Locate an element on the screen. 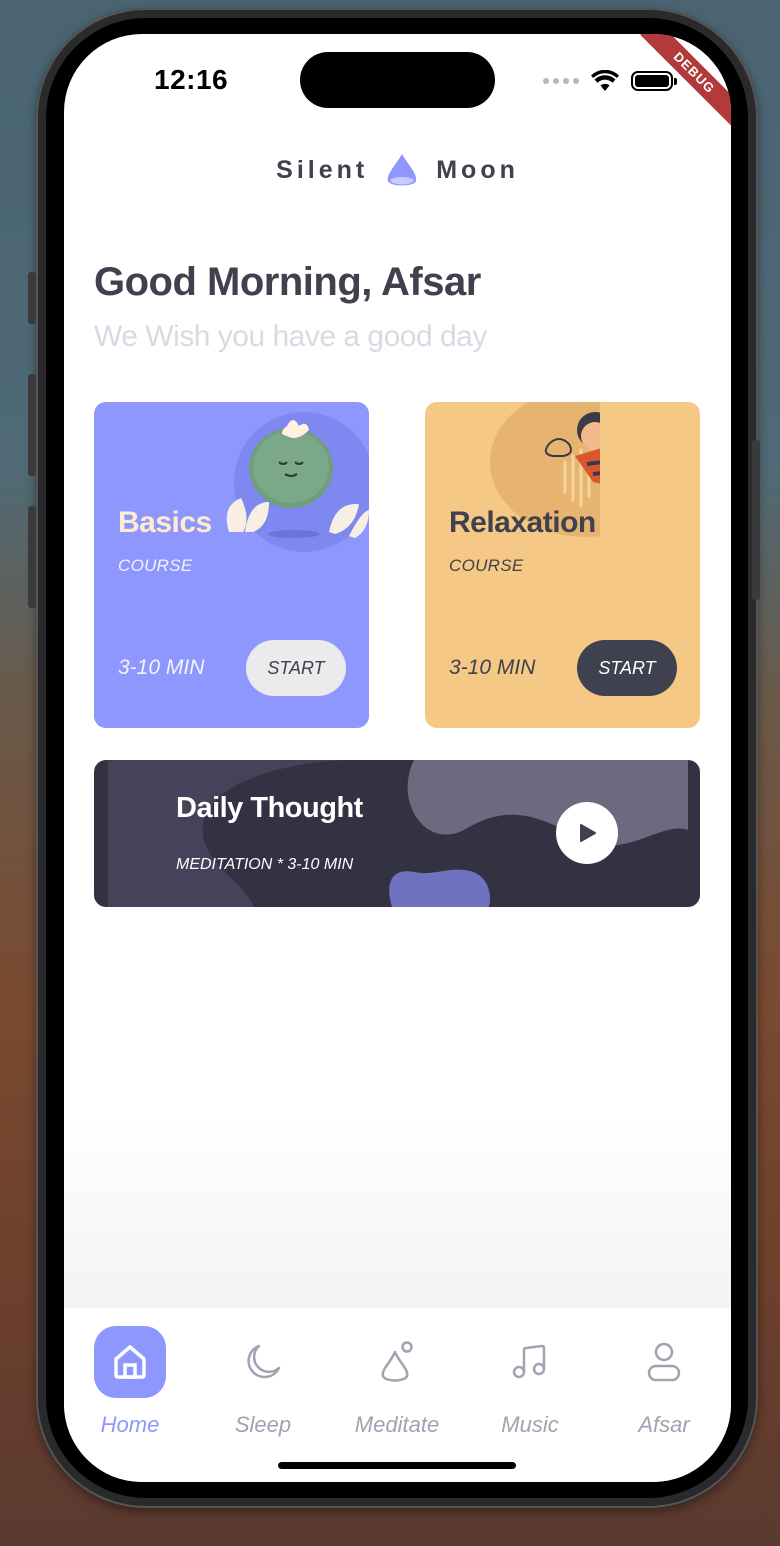 This screenshot has width=780, height=1546. home-indicator is located at coordinates (397, 1465).